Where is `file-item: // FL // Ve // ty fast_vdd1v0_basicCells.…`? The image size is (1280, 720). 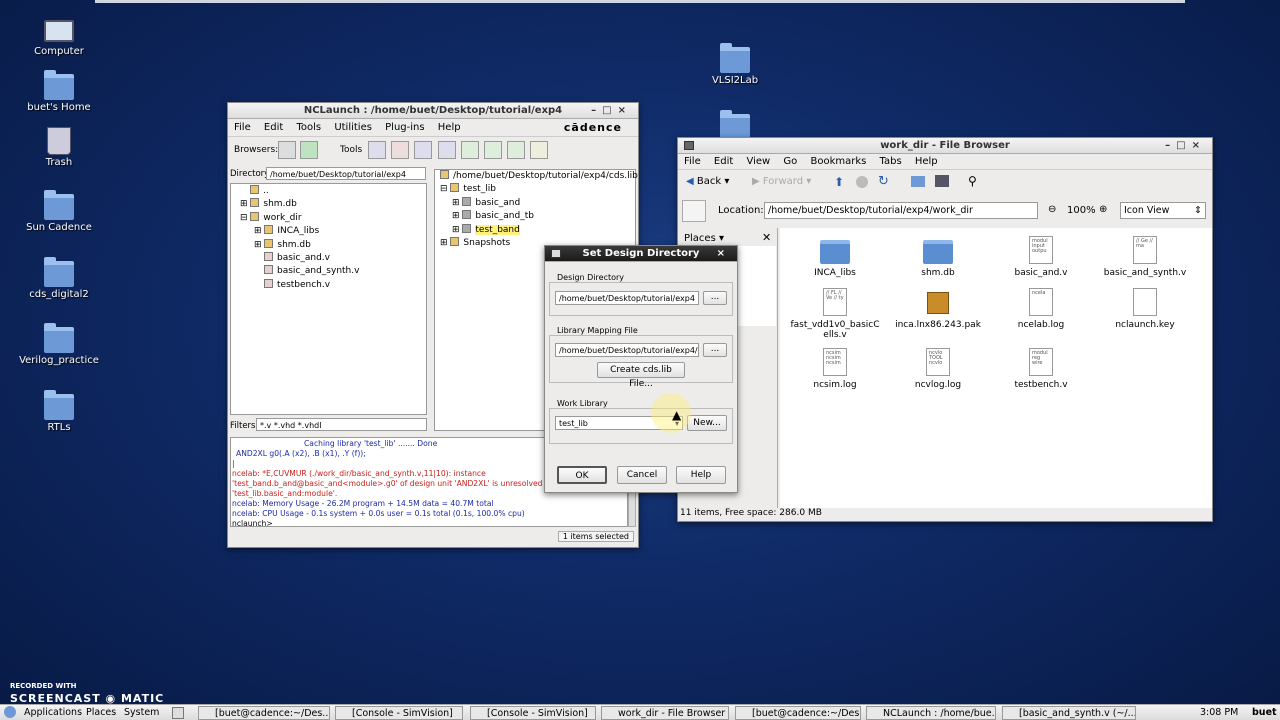 file-item: // FL // Ve // ty fast_vdd1v0_basicCells.… is located at coordinates (835, 314).